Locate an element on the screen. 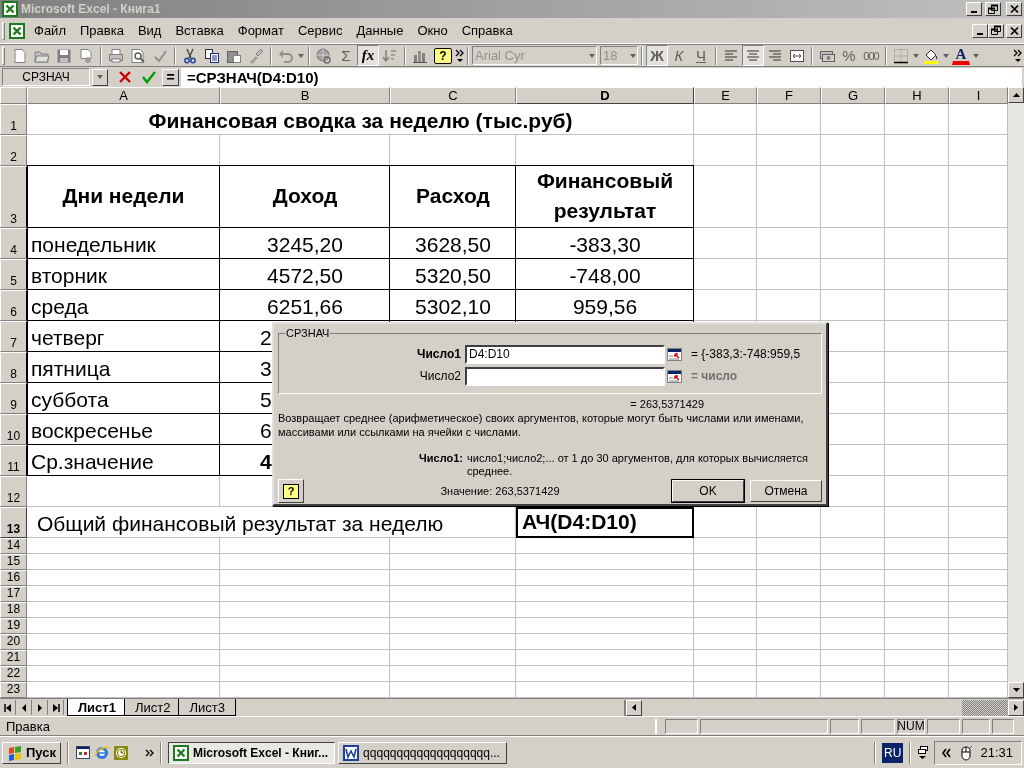 The height and width of the screenshot is (768, 1024). mouse-icon is located at coordinates (966, 752).